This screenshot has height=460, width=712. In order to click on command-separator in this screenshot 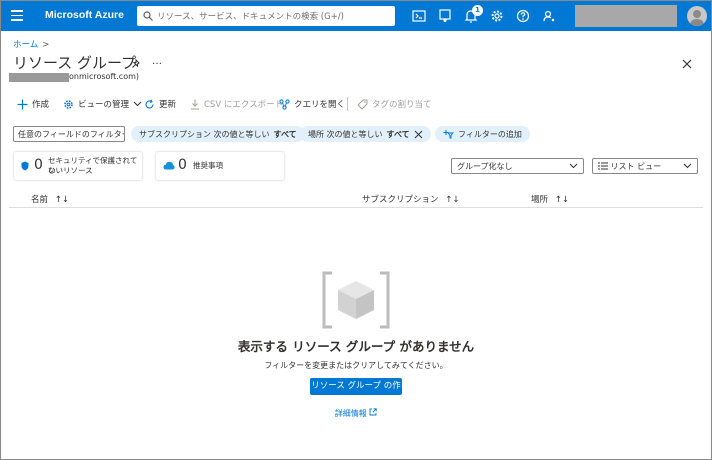, I will do `click(347, 104)`.